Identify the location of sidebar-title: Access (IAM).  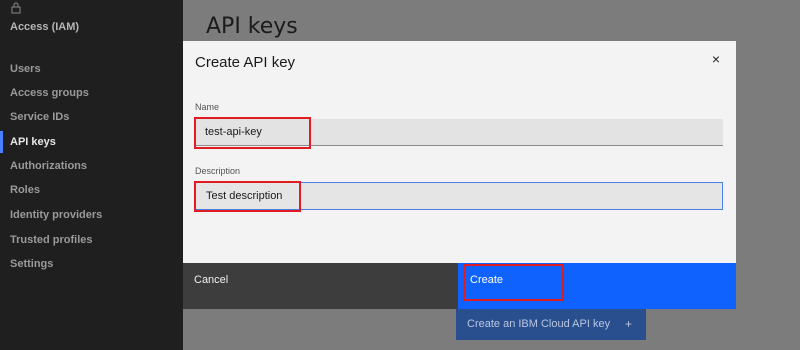
(45, 27).